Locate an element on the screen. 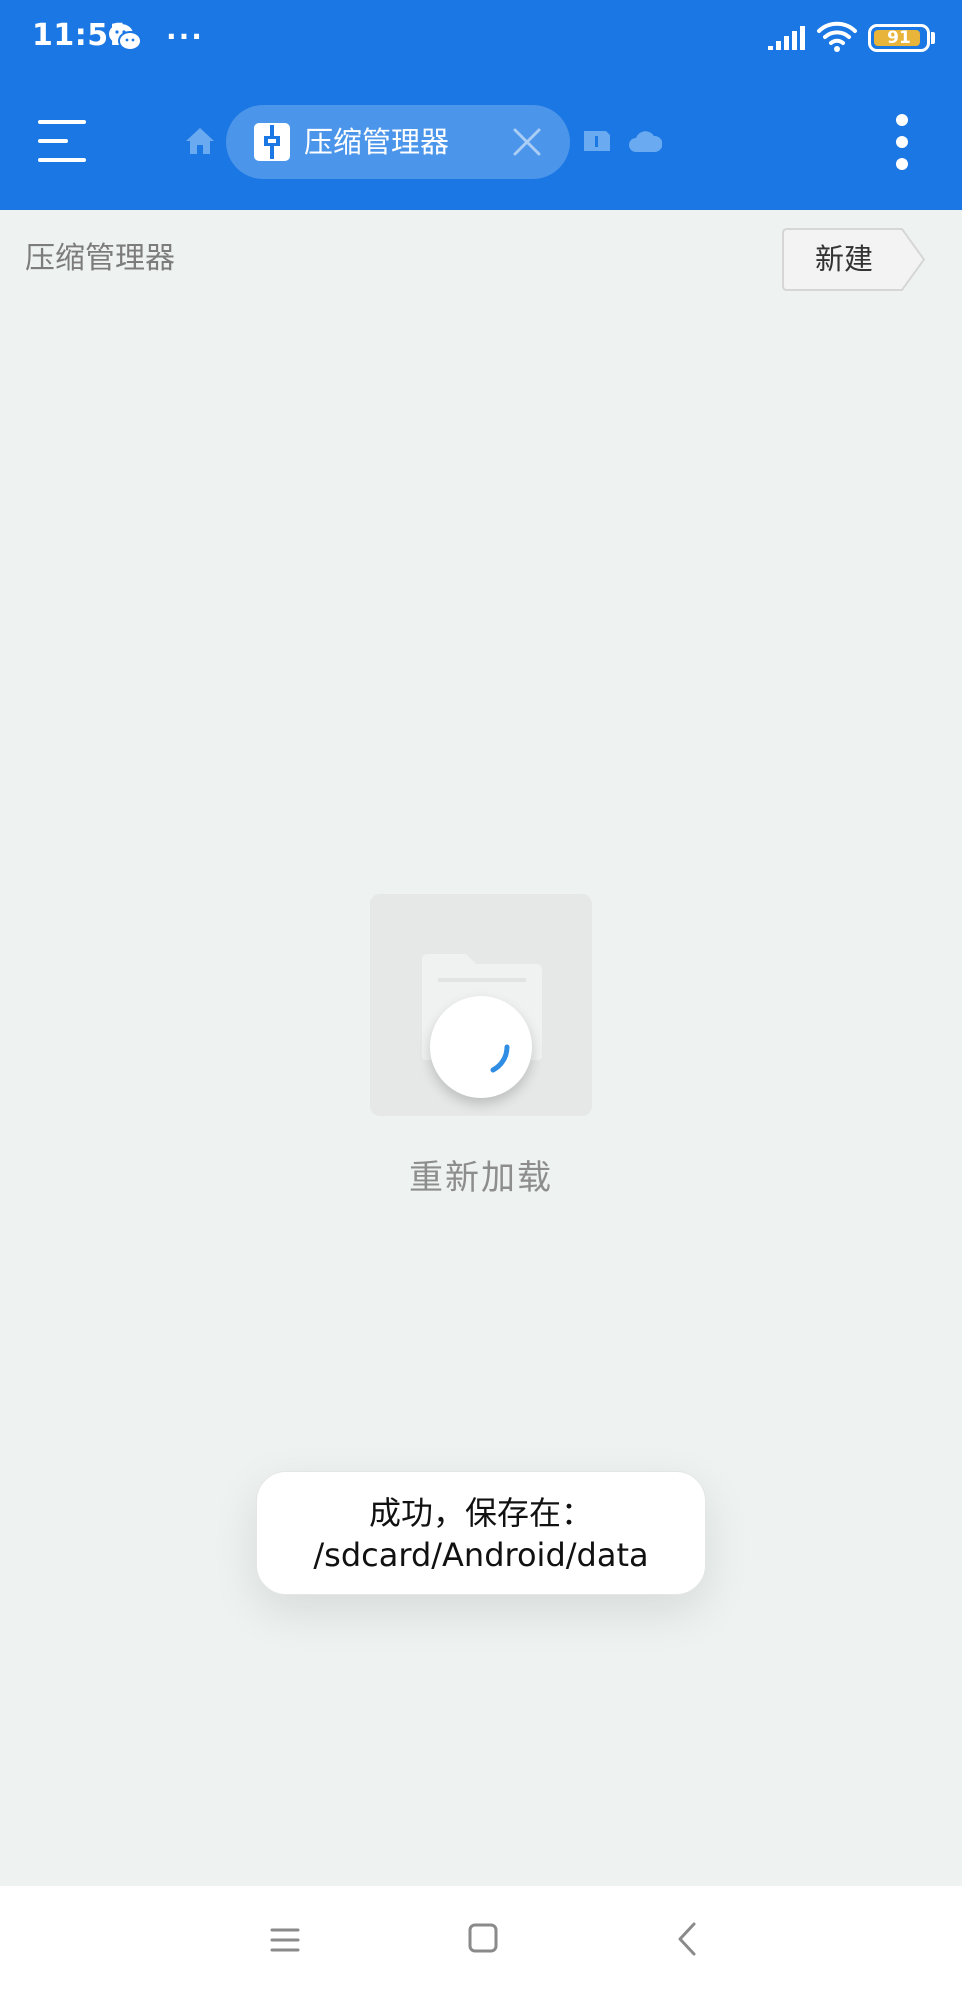  wechat-icon is located at coordinates (125, 37).